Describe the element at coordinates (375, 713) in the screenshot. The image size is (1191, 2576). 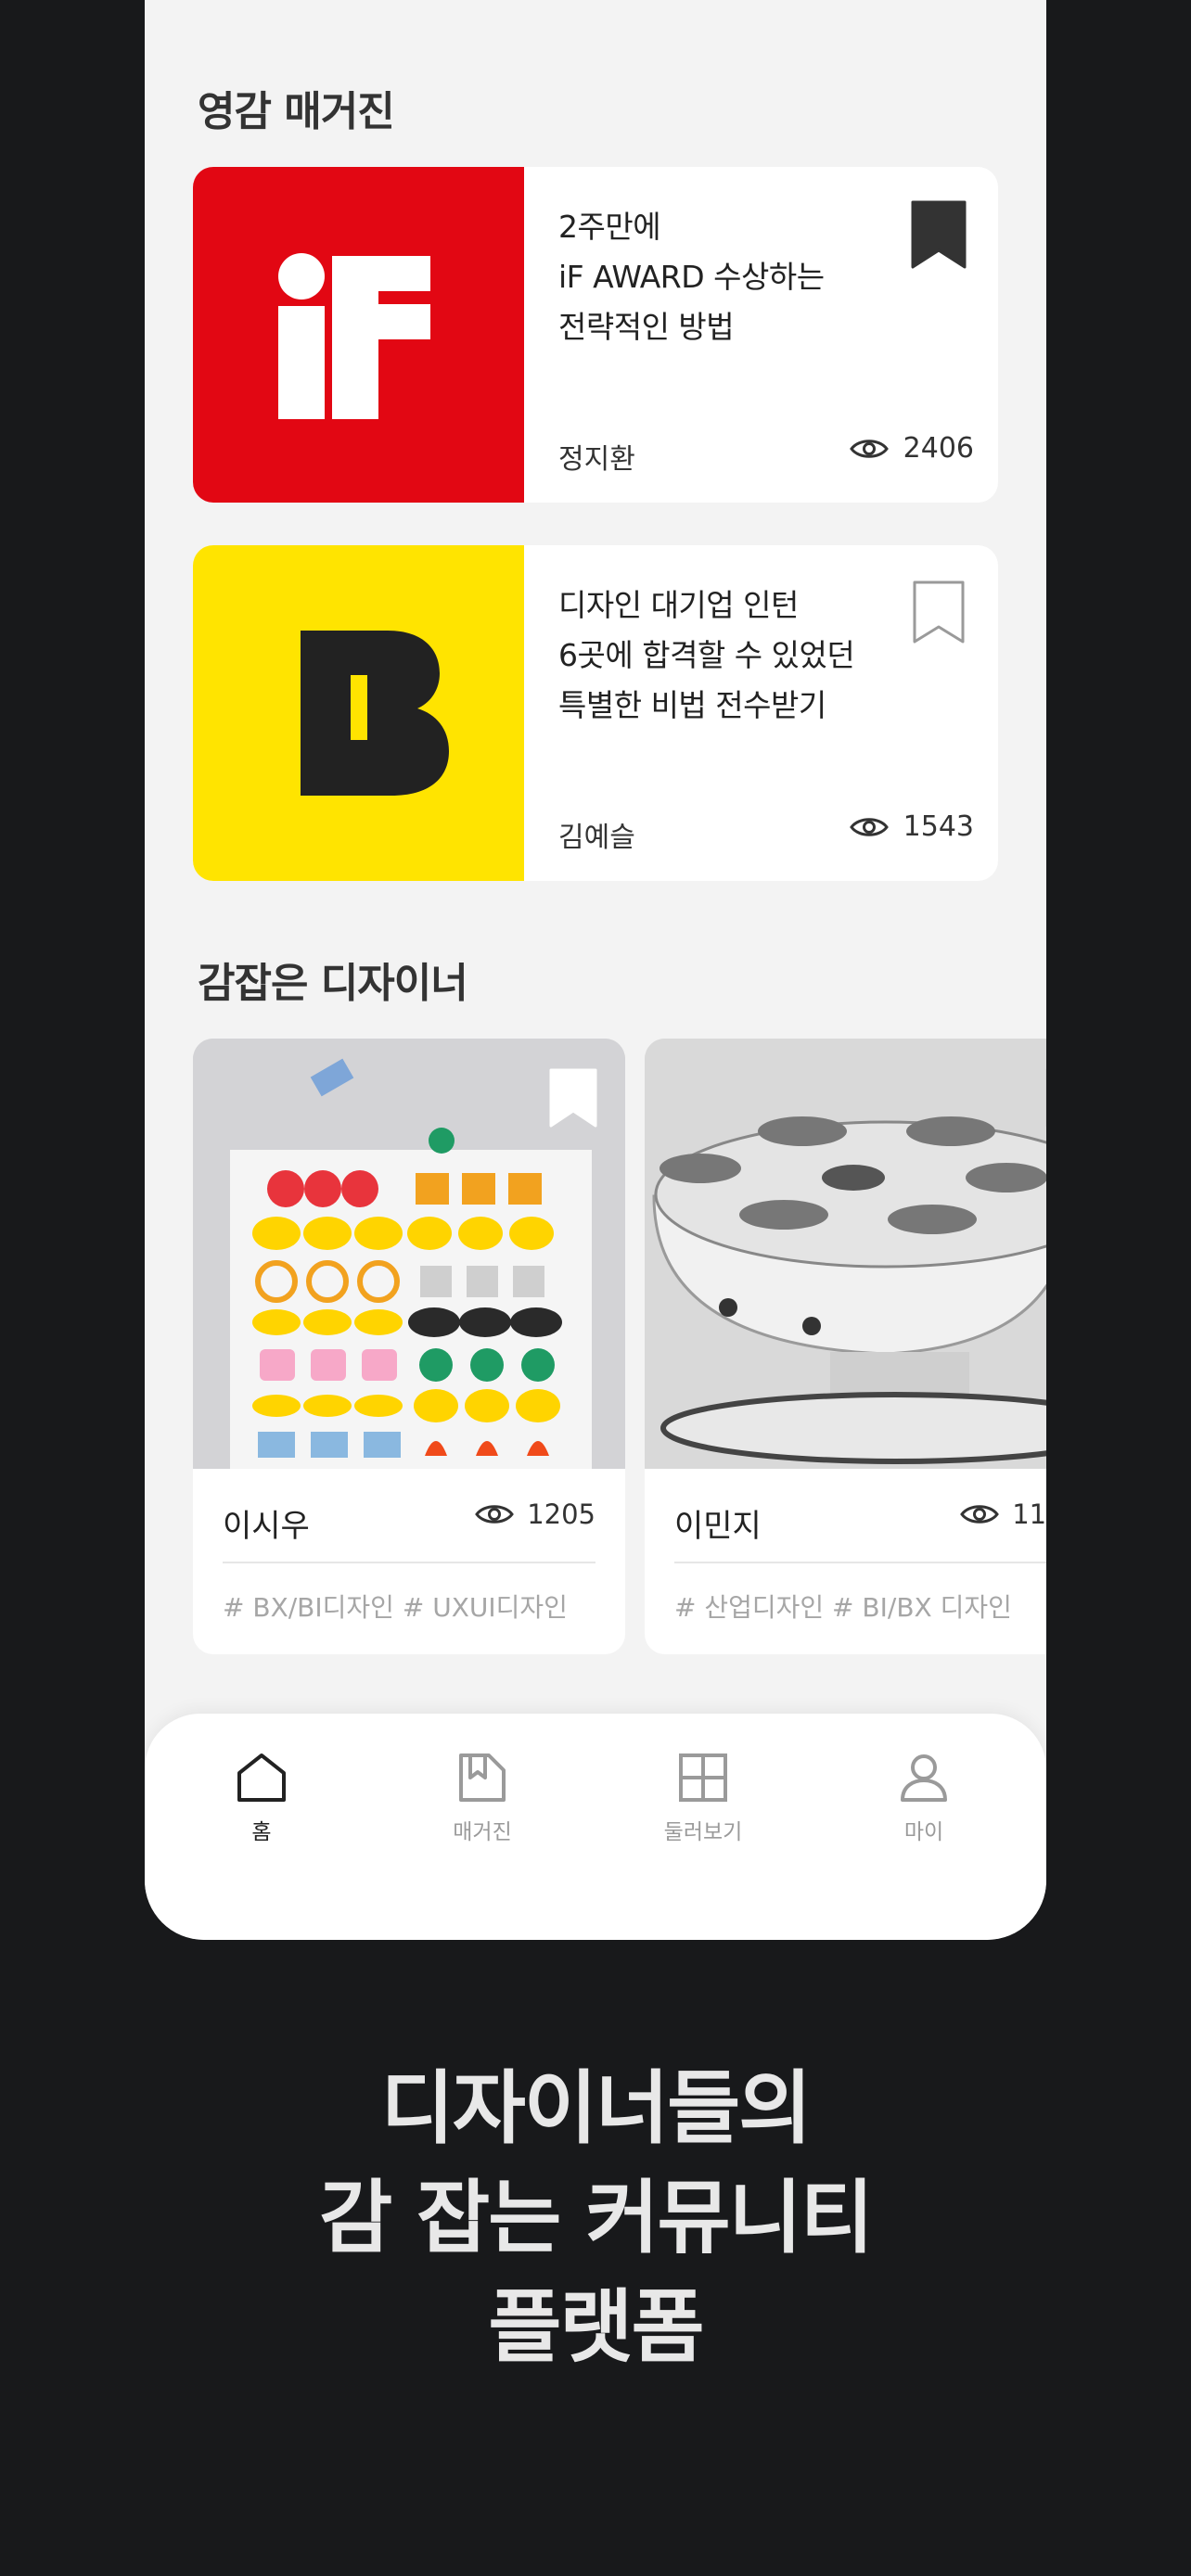
I see `b-logo-icon` at that location.